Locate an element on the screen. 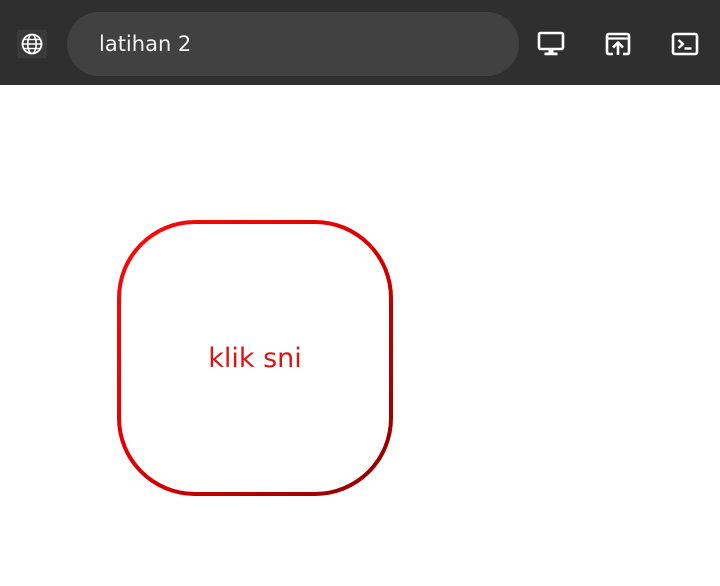  globe-icon is located at coordinates (32, 44).